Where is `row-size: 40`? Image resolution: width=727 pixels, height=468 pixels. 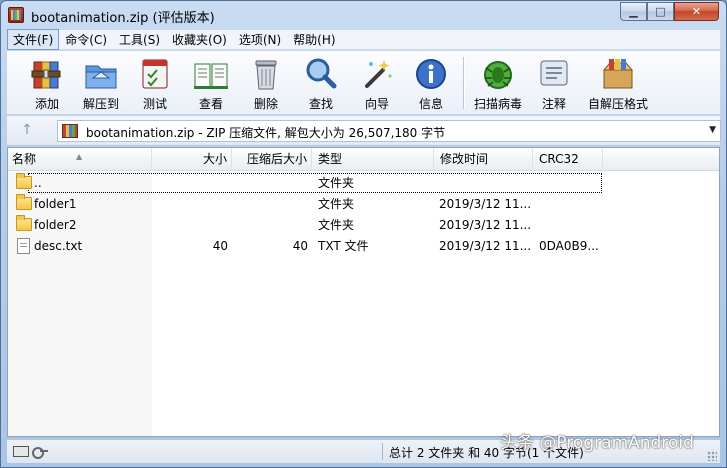 row-size: 40 is located at coordinates (220, 246).